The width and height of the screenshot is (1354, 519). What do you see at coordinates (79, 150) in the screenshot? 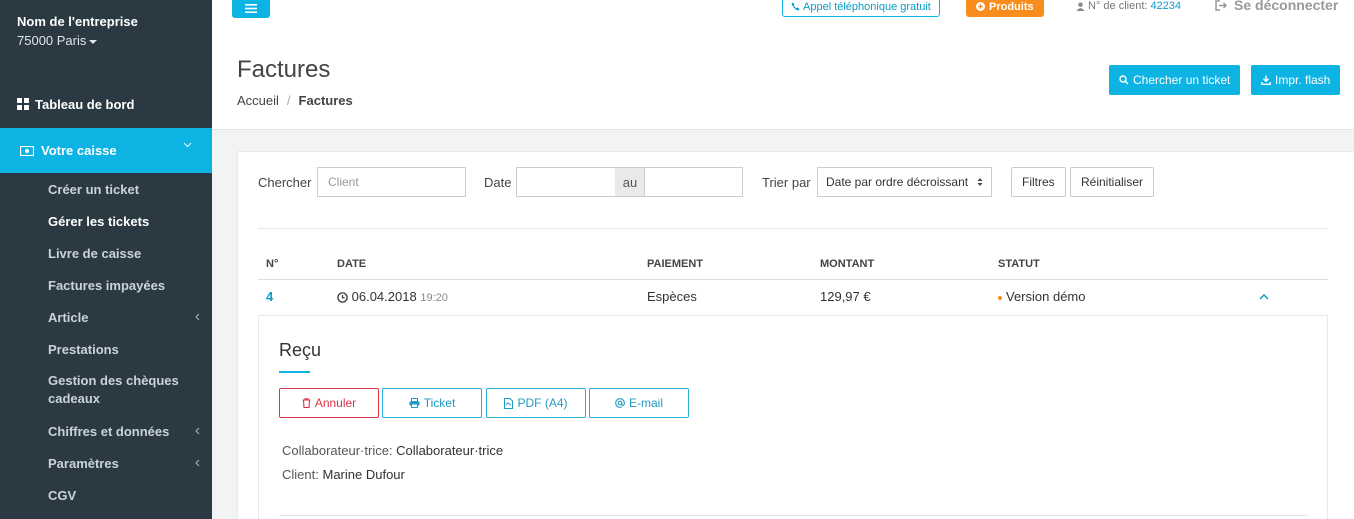
I see `nav-votre-caisse-label: Votre caisse` at bounding box center [79, 150].